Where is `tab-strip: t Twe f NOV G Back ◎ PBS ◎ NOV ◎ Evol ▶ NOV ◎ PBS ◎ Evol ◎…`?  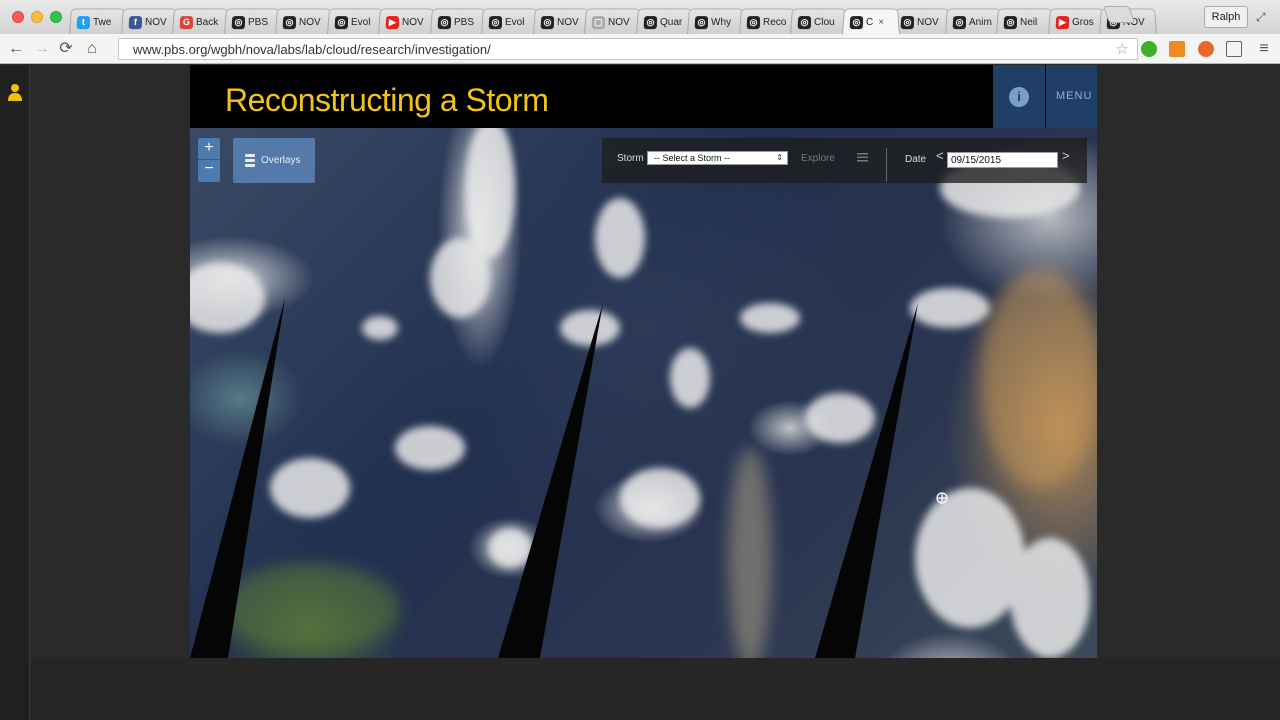 tab-strip: t Twe f NOV G Back ◎ PBS ◎ NOV ◎ Evol ▶ NOV ◎ PBS ◎ Evol ◎… is located at coordinates (624, 21).